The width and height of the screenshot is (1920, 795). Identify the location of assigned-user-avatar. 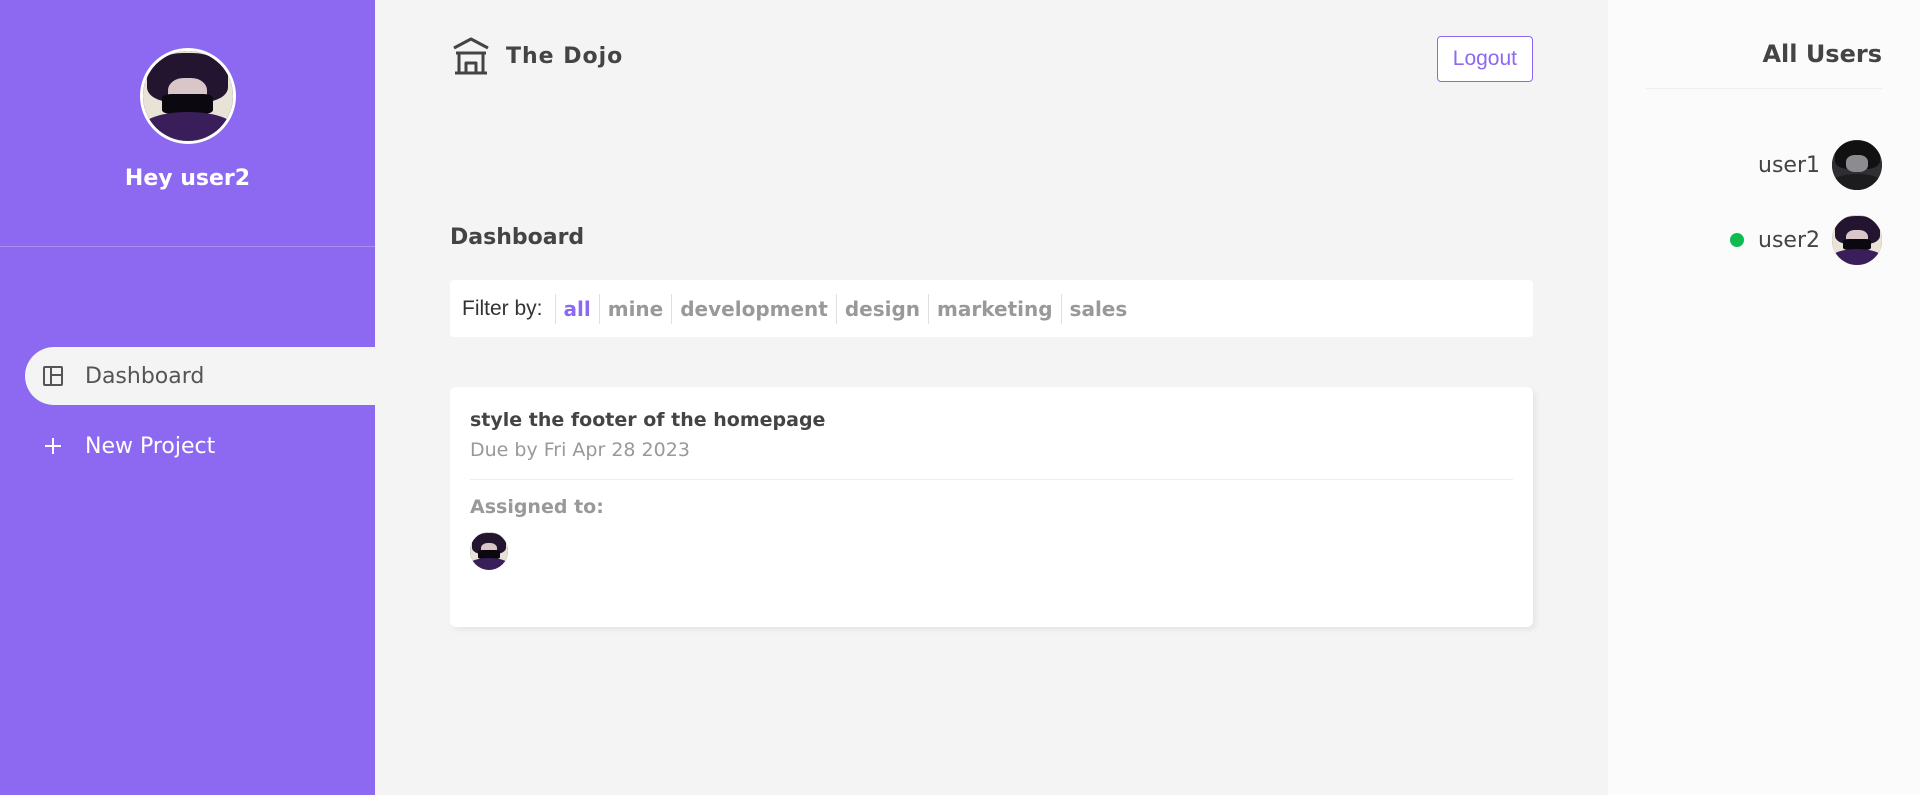
(489, 551).